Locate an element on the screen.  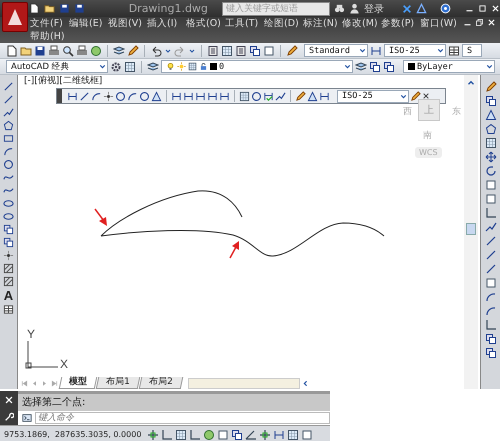
toolbar-grip is located at coordinates (59, 96).